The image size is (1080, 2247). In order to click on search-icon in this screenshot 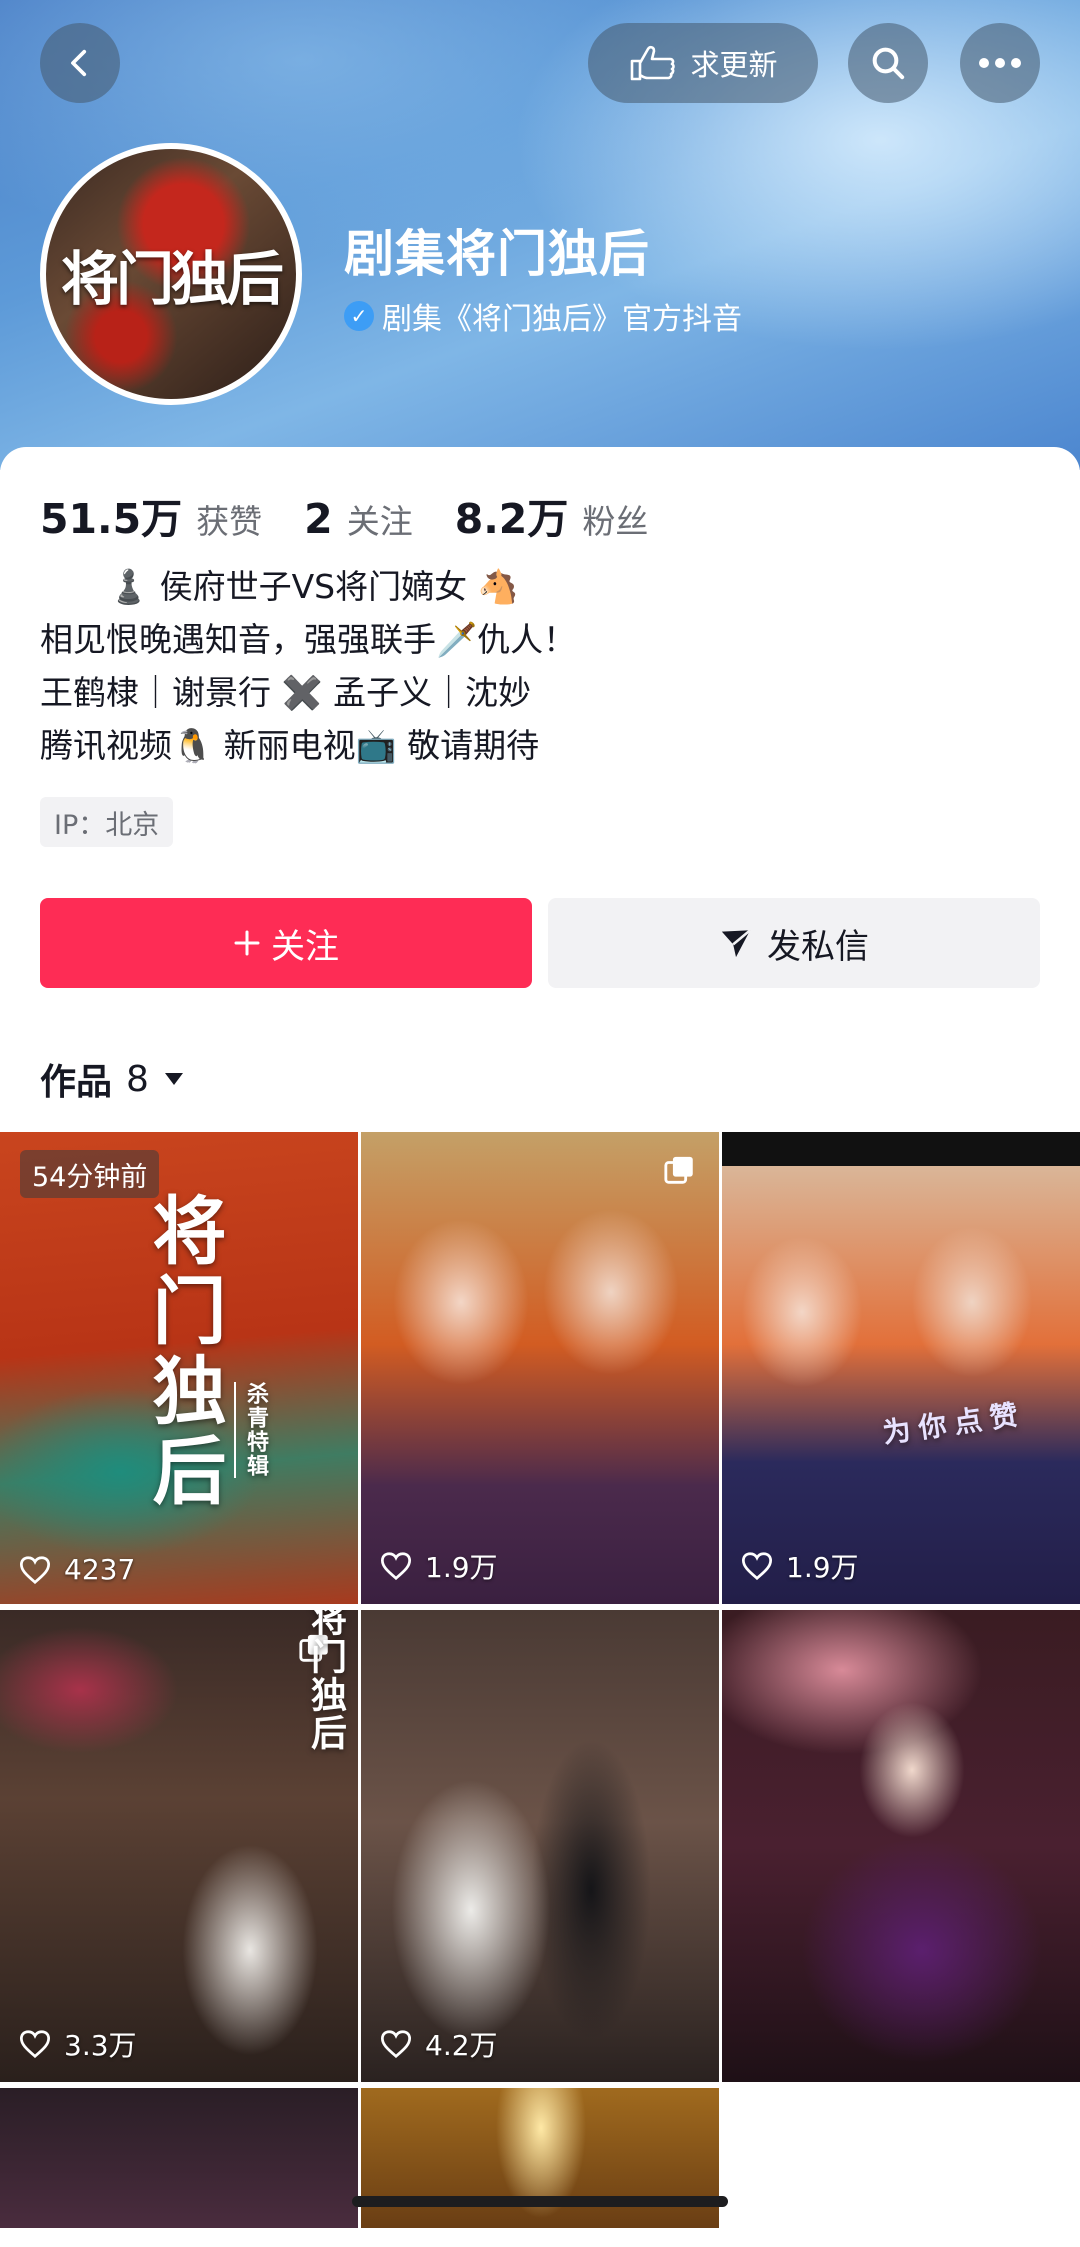, I will do `click(888, 63)`.